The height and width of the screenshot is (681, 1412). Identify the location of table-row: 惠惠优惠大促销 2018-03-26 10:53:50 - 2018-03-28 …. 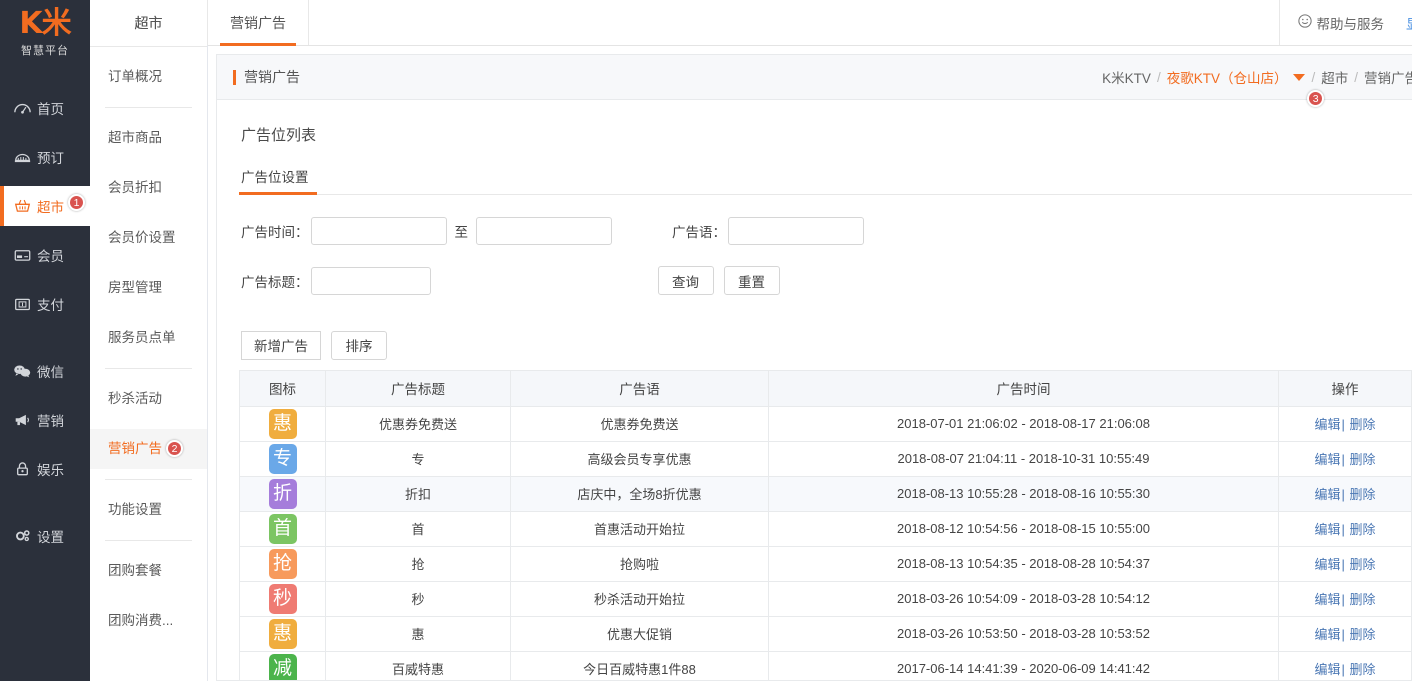
(825, 633).